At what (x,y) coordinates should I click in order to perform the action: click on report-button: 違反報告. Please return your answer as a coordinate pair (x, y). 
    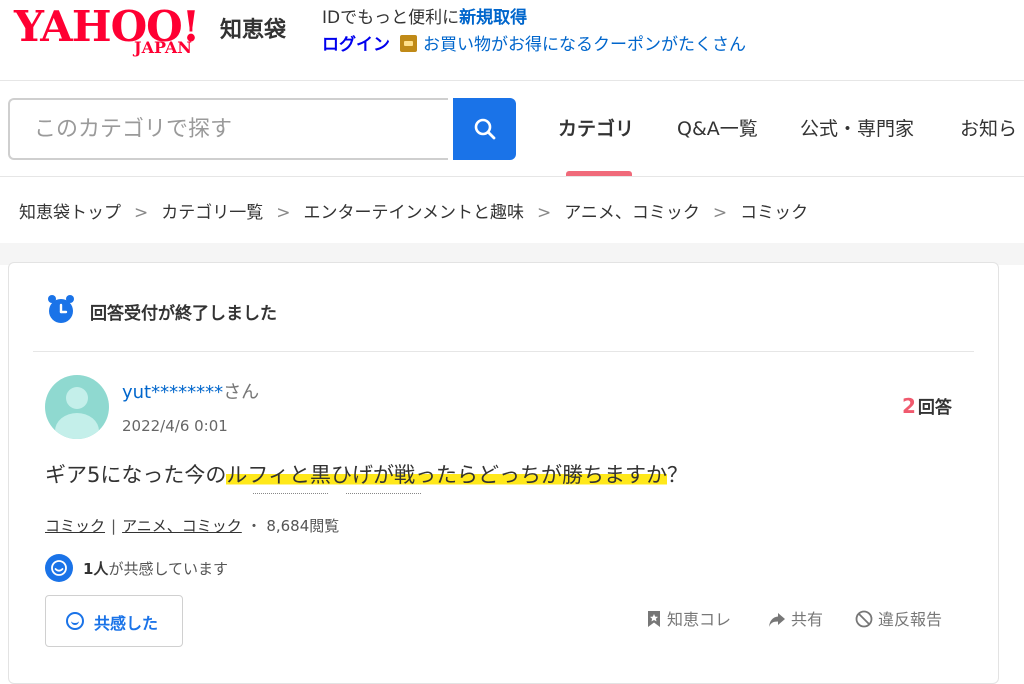
    Looking at the image, I should click on (898, 618).